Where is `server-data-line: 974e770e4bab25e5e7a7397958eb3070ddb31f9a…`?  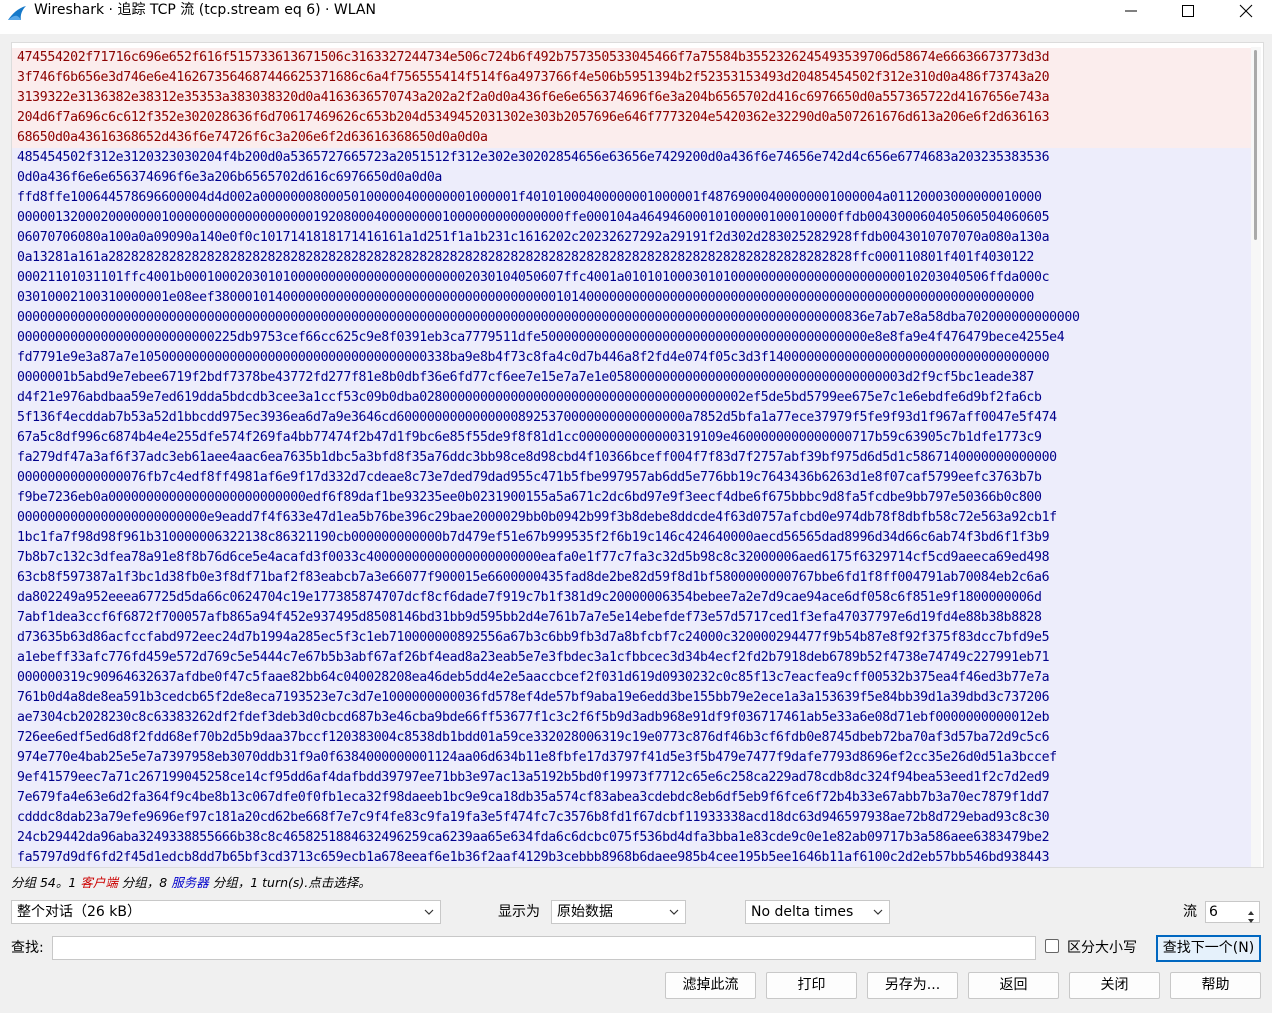
server-data-line: 974e770e4bab25e5e7a7397958eb3070ddb31f9a… is located at coordinates (632, 758).